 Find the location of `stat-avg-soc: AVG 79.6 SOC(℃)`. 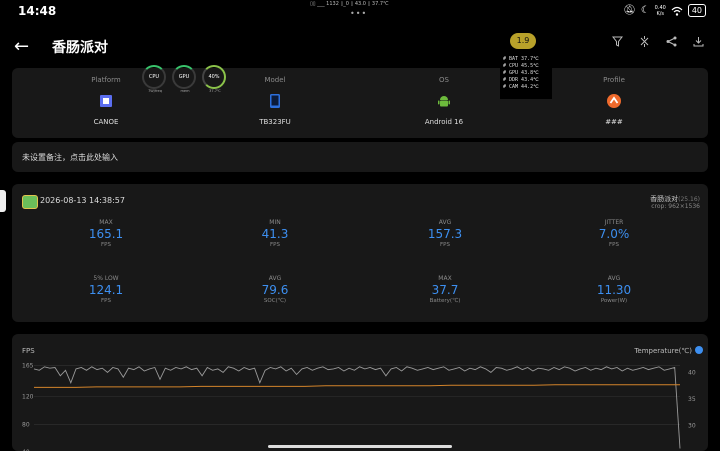

stat-avg-soc: AVG 79.6 SOC(℃) is located at coordinates (275, 289).